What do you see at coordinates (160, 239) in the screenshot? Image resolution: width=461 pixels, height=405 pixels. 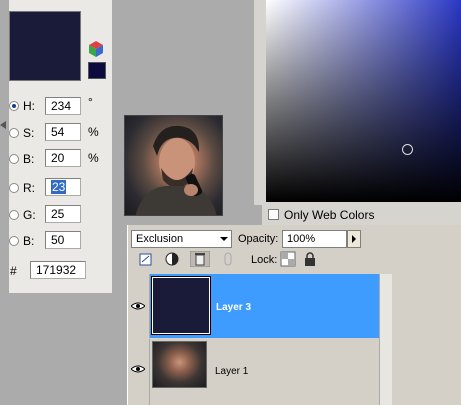 I see `blend-mode-value: Exclusion` at bounding box center [160, 239].